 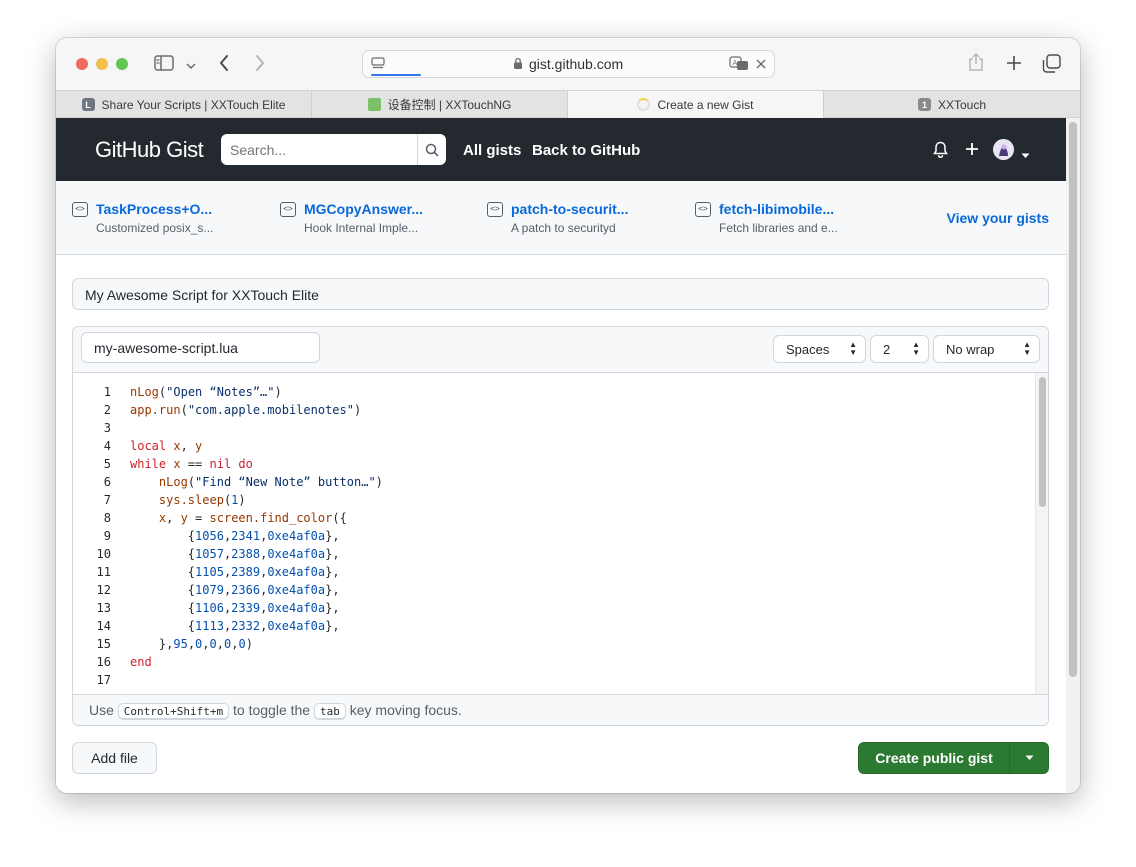 What do you see at coordinates (246, 410) in the screenshot?
I see `code-text: app.run("com.apple.mobilenotes")` at bounding box center [246, 410].